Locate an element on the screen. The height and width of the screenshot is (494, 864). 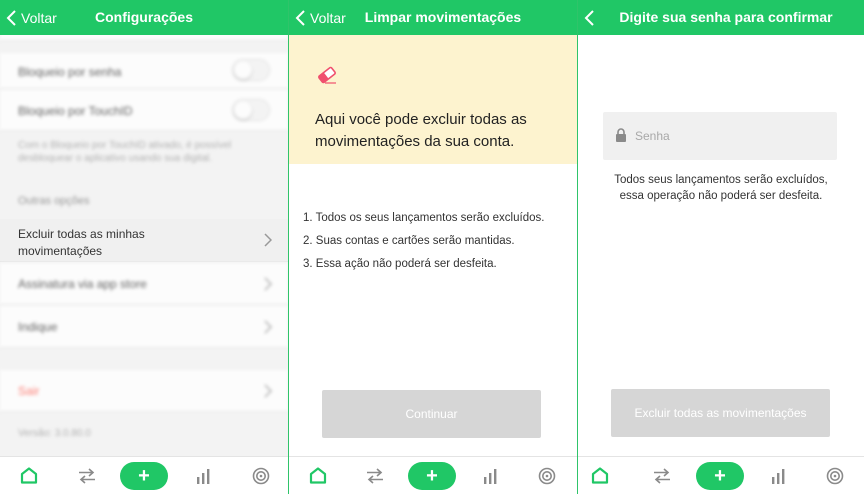
delete-all-label: Excluir todas as minhas movimentações is located at coordinates (81, 242).